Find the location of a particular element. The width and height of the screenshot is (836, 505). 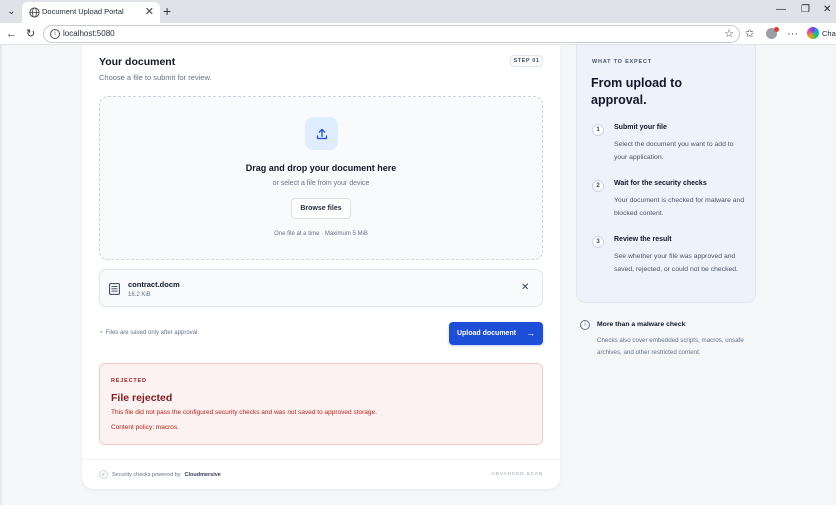

browse-files-button: Browse files is located at coordinates (321, 208).